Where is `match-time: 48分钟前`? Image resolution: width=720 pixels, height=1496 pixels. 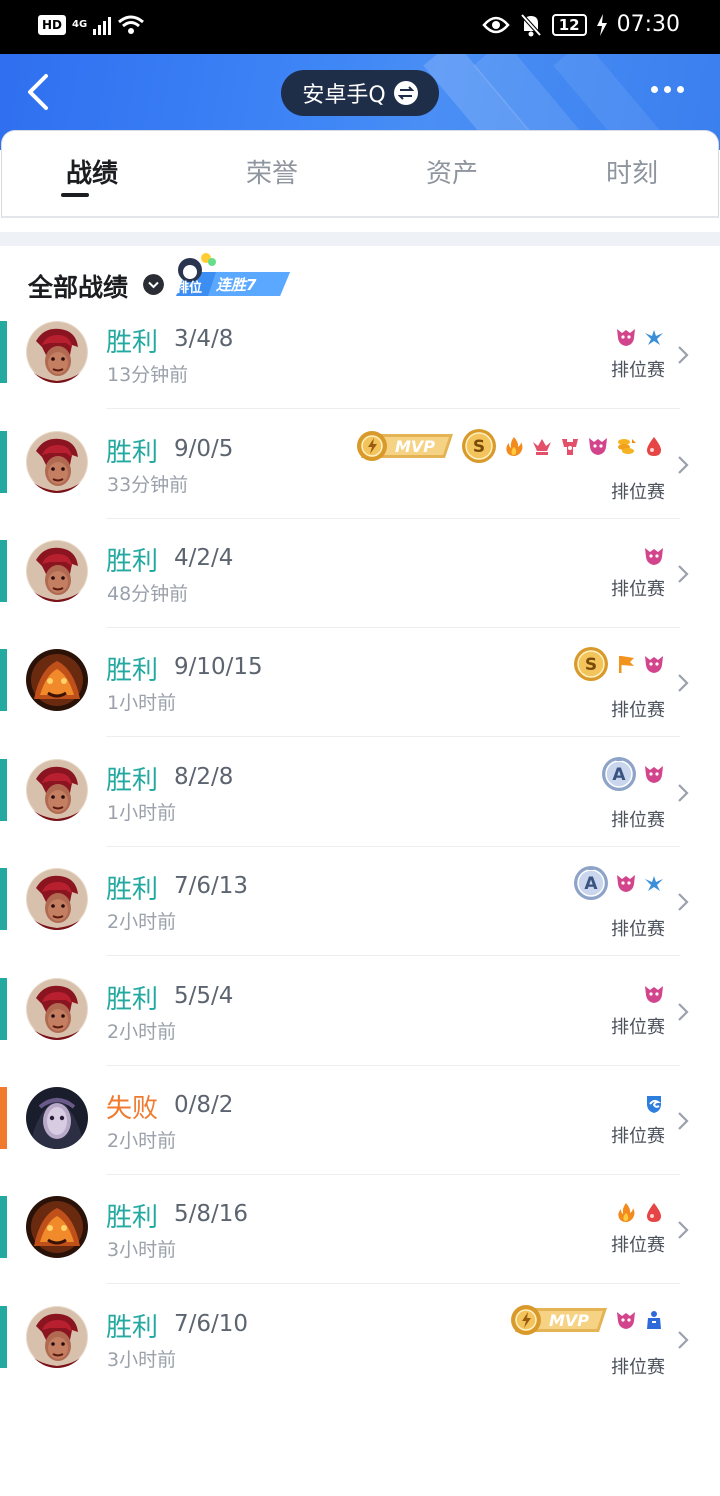
match-time: 48分钟前 is located at coordinates (148, 594).